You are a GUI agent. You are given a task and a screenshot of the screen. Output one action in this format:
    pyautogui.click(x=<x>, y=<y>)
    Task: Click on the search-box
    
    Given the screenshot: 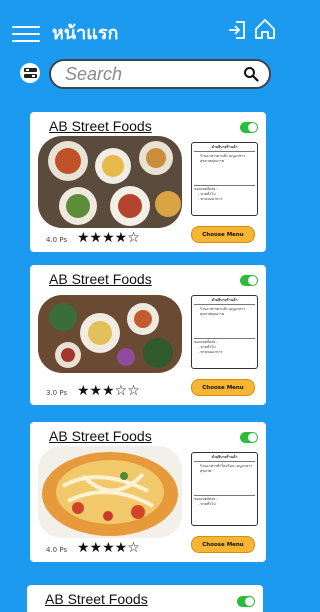 What is the action you would take?
    pyautogui.click(x=160, y=74)
    